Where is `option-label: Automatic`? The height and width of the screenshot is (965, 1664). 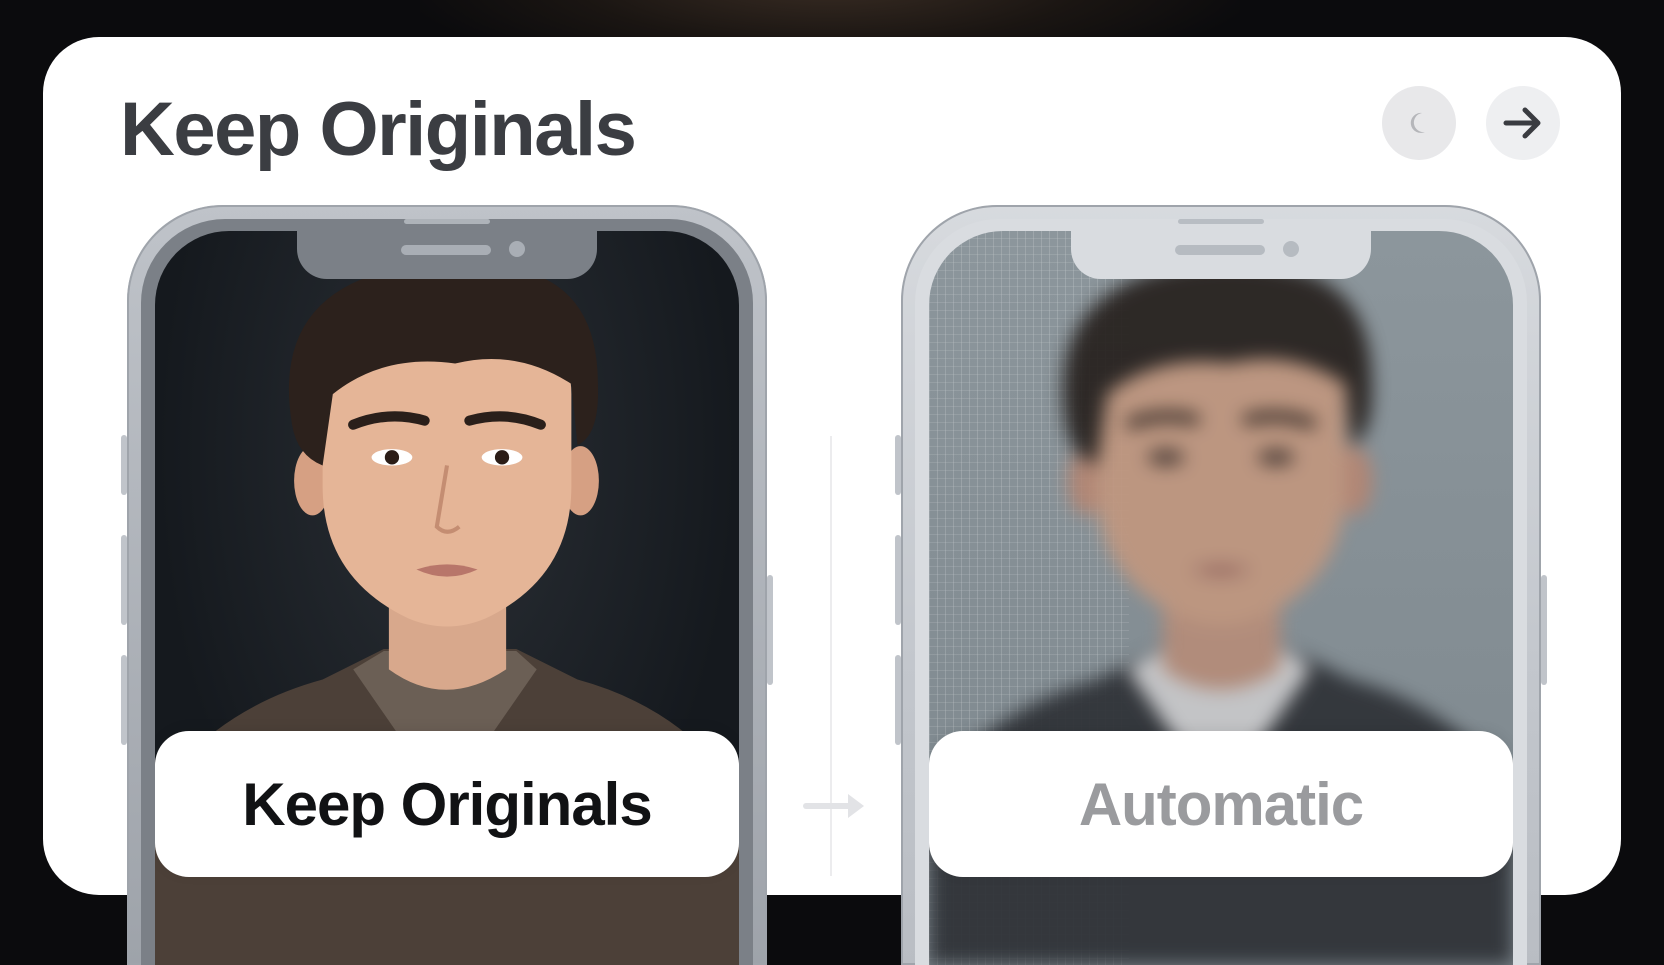 option-label: Automatic is located at coordinates (1221, 804).